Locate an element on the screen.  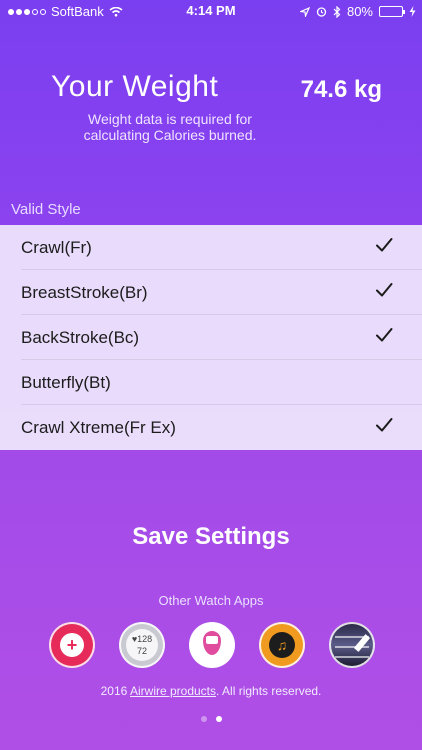
weight-value: 74.6 kg is located at coordinates (341, 90).